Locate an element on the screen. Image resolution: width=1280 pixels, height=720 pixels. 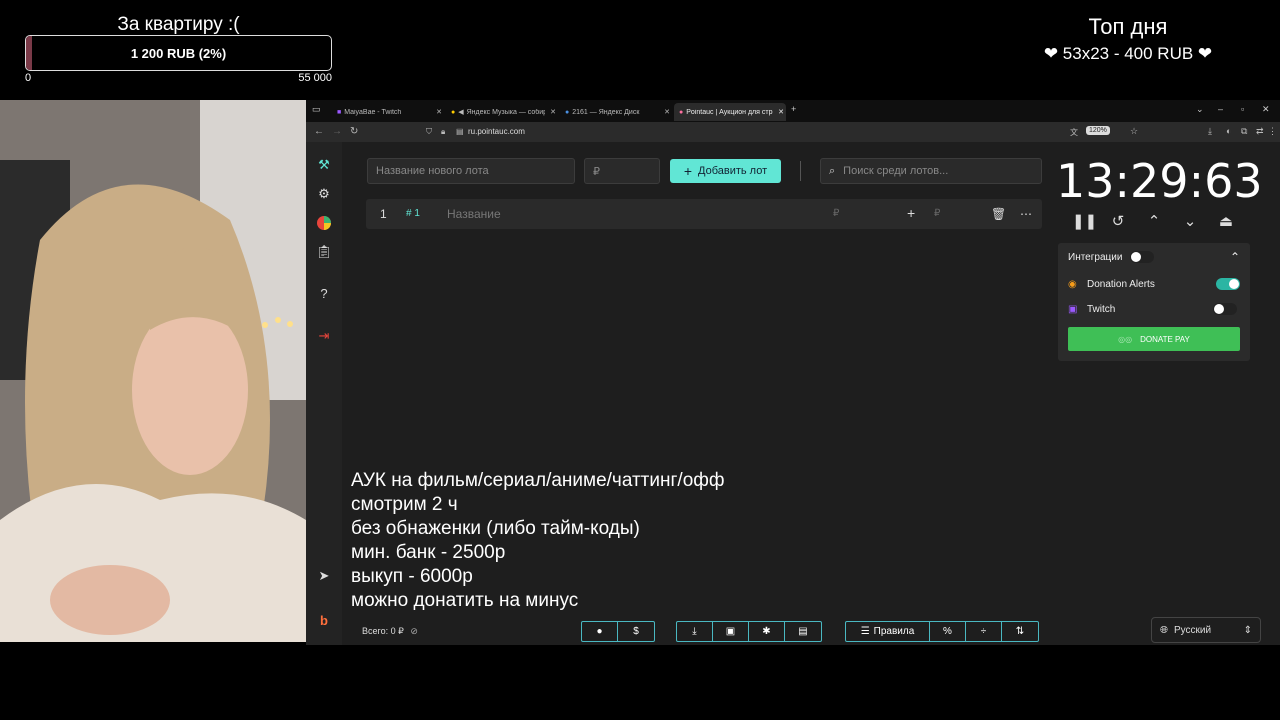
window-close-icon: ✕ is located at coordinates (1266, 109).